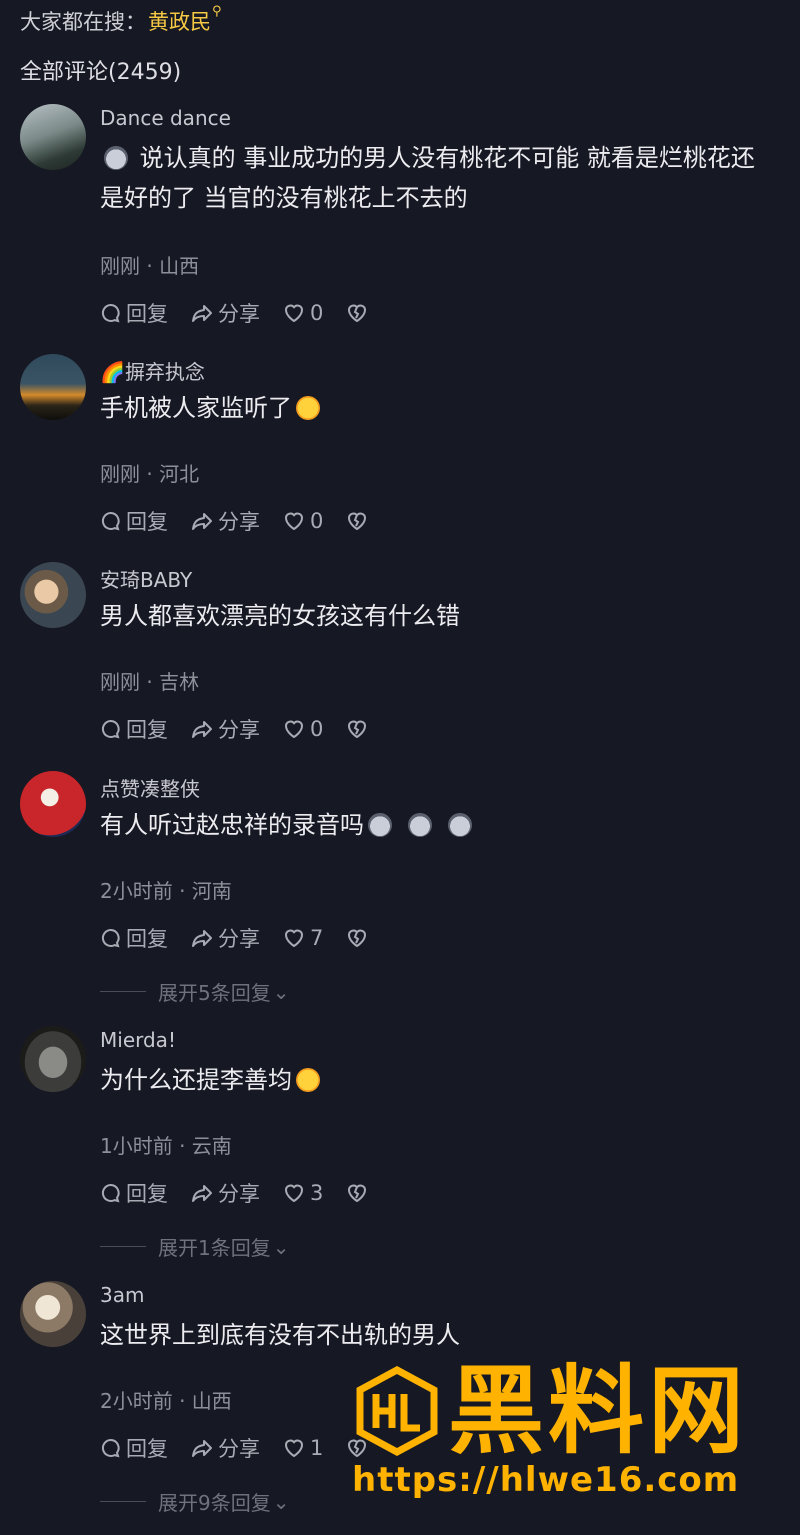 Image resolution: width=800 pixels, height=1535 pixels. I want to click on expand-replies-button: 展开9条回复 ⌄, so click(195, 1501).